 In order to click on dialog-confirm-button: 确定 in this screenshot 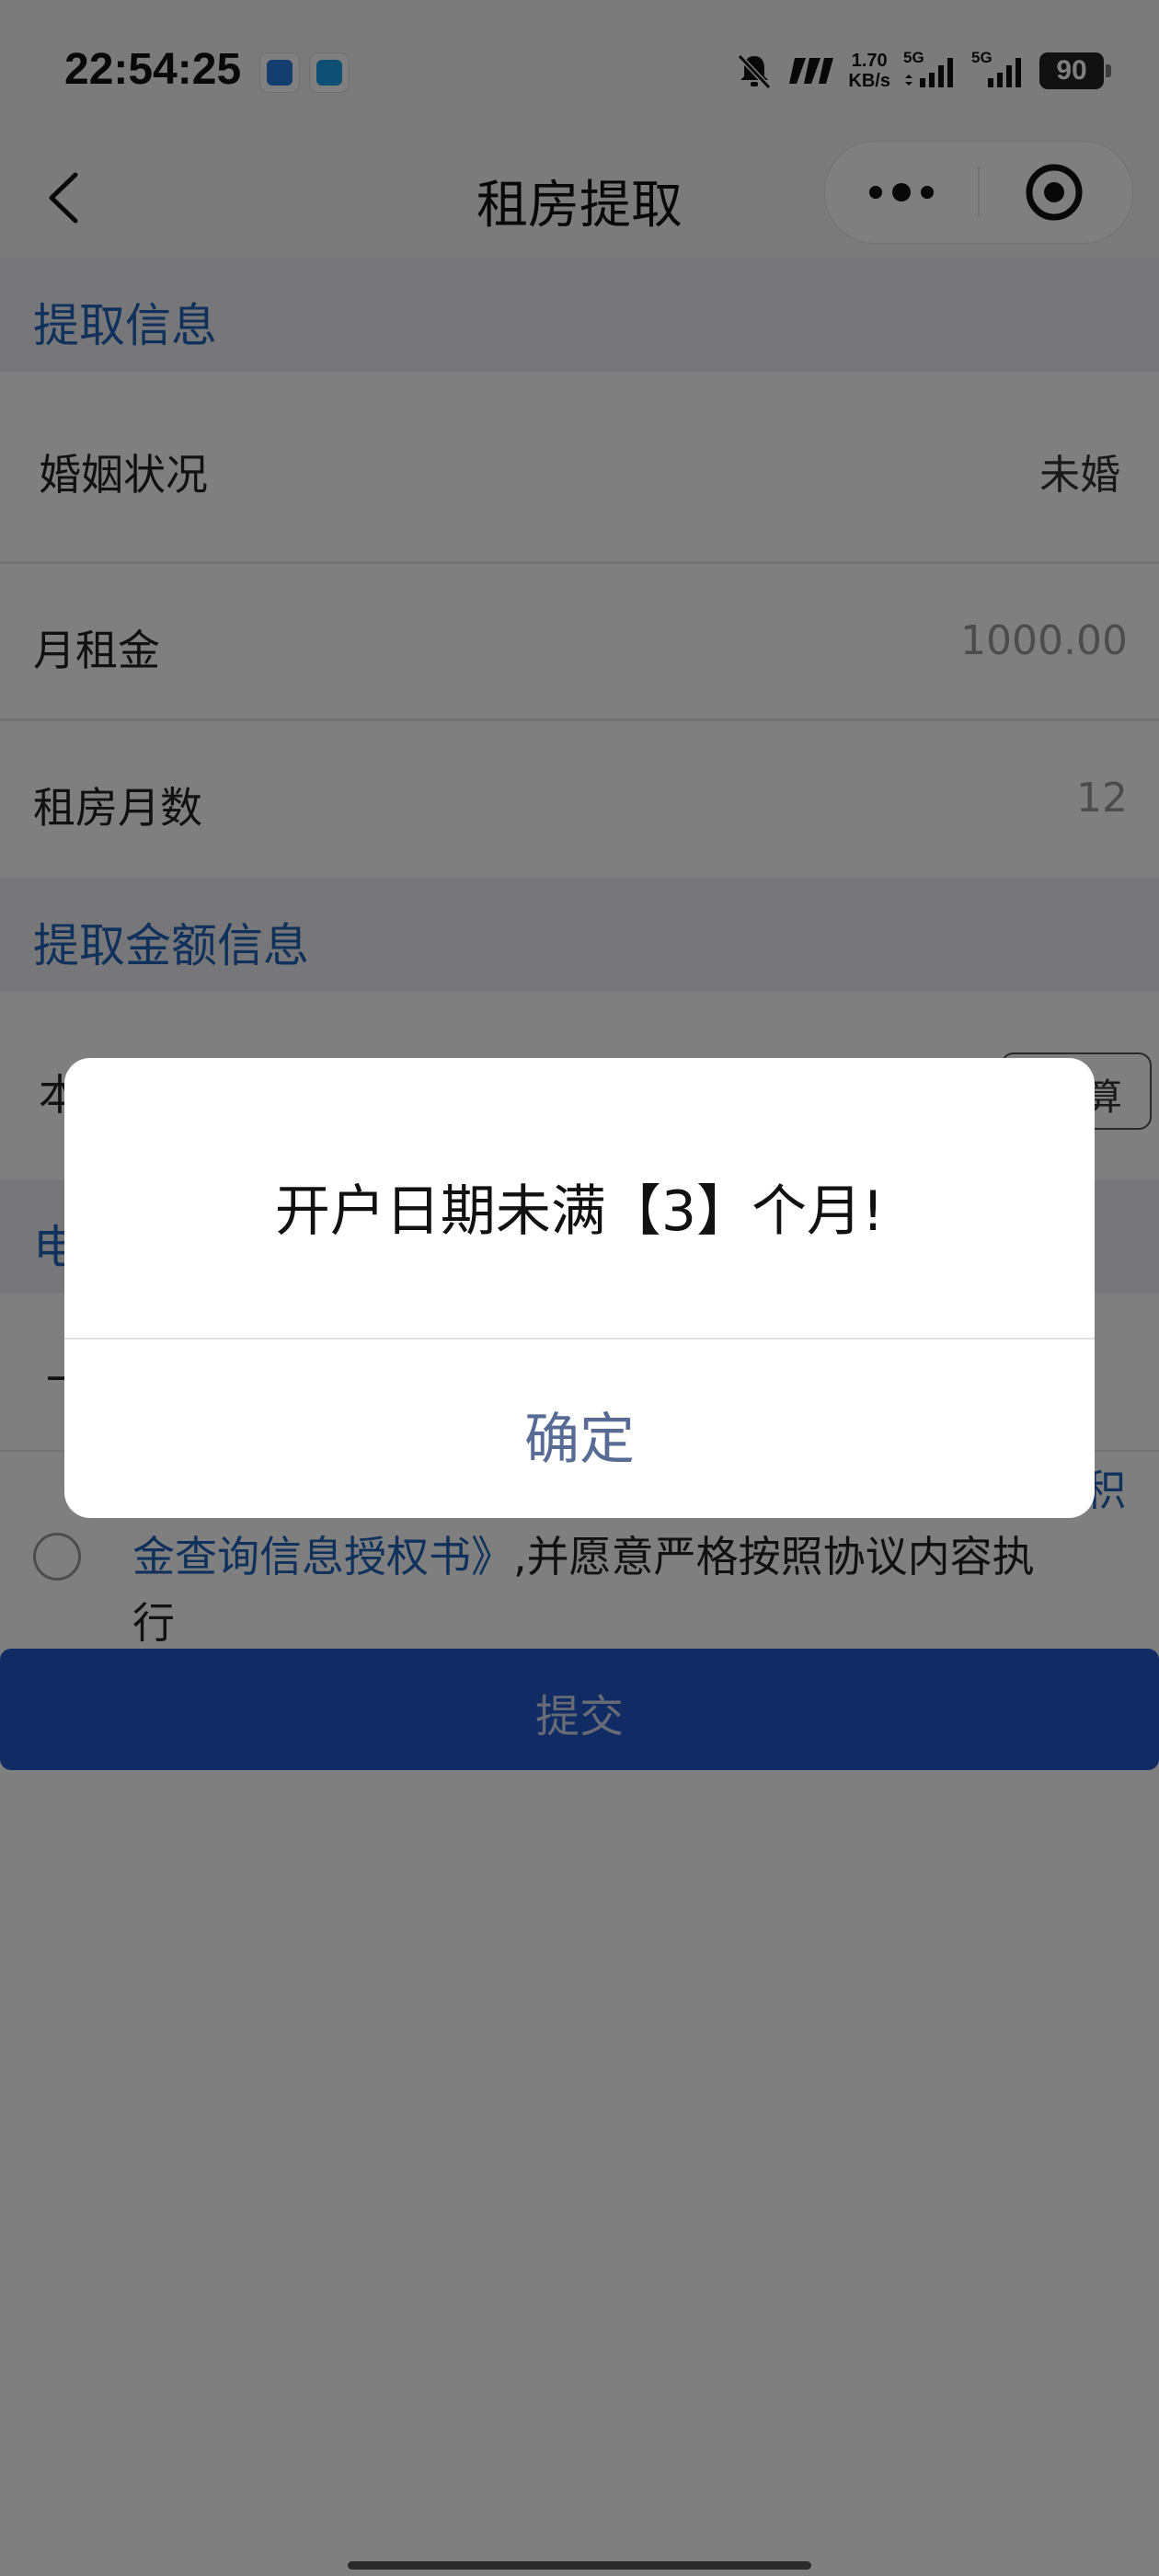, I will do `click(579, 1429)`.